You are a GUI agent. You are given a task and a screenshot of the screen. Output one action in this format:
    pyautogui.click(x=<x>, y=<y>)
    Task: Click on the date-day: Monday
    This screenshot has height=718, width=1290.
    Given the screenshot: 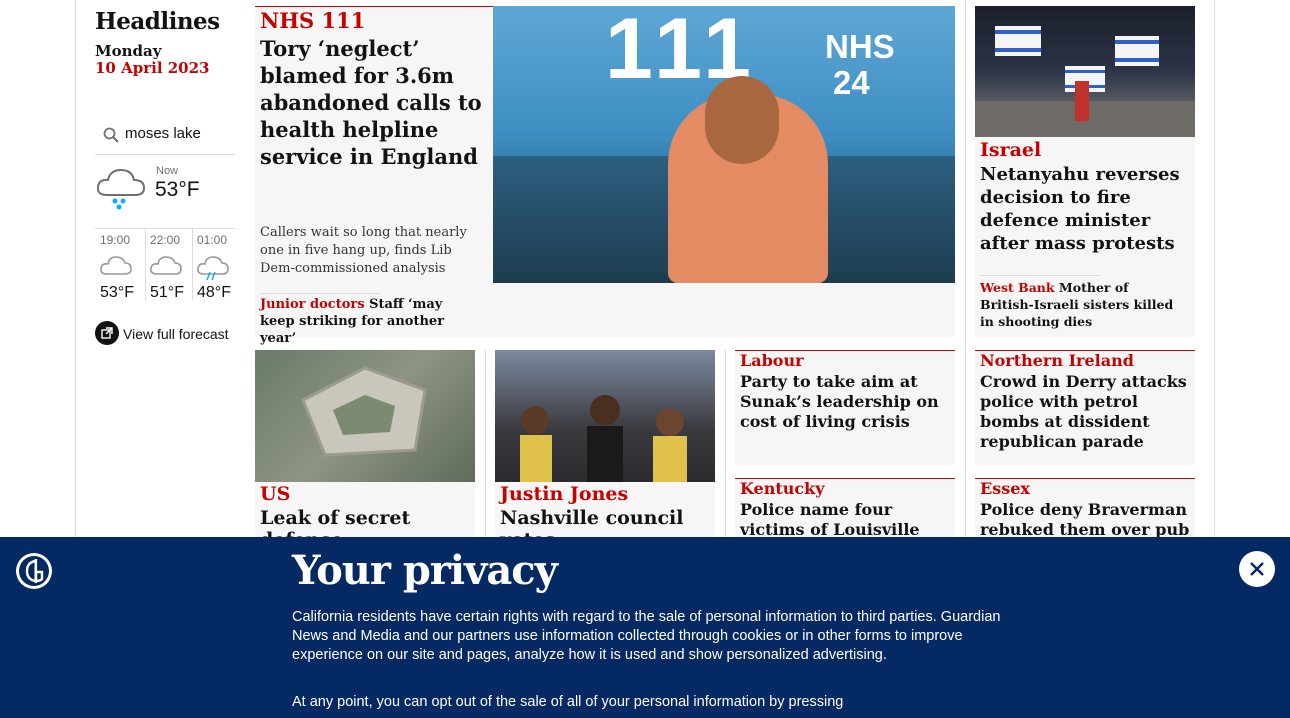 What is the action you would take?
    pyautogui.click(x=128, y=51)
    